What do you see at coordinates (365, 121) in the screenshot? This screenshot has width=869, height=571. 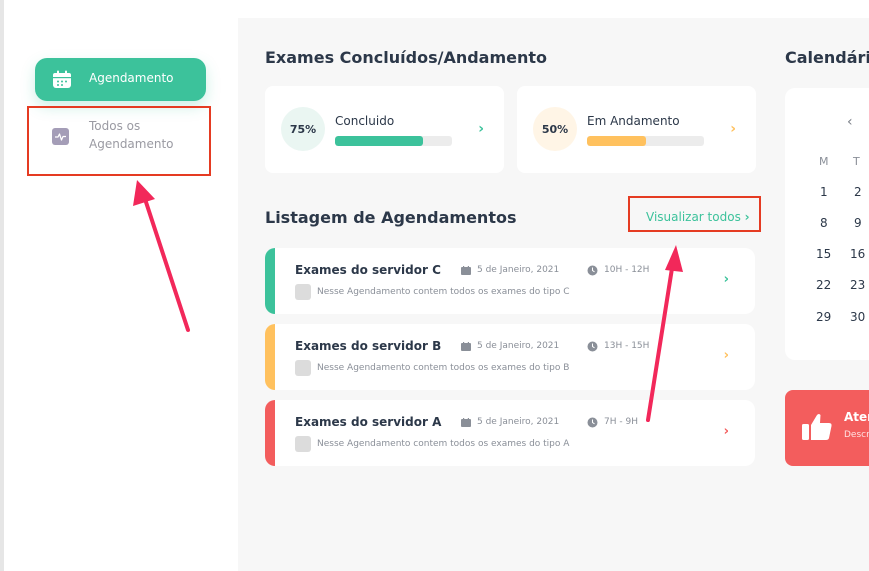 I see `stat-label: Concluido` at bounding box center [365, 121].